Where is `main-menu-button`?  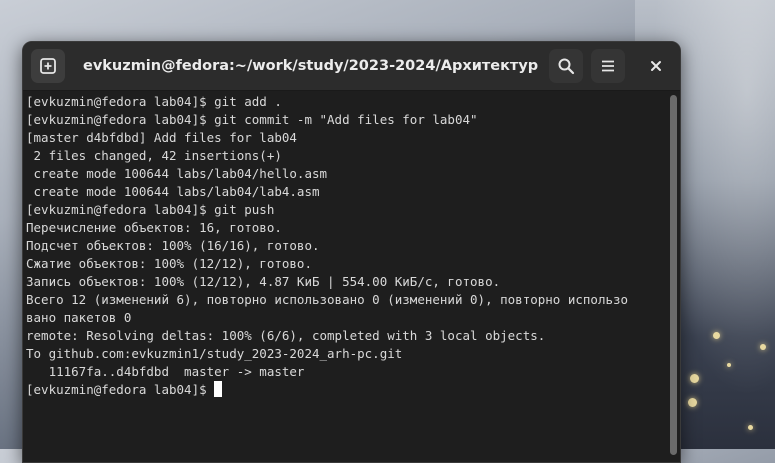 main-menu-button is located at coordinates (608, 66).